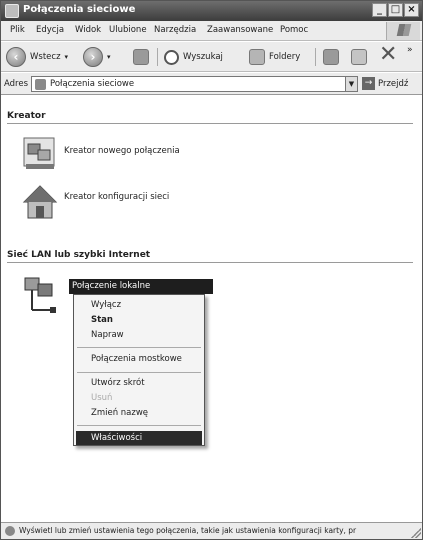  What do you see at coordinates (93, 57) in the screenshot?
I see `forward-arrow-icon: ›` at bounding box center [93, 57].